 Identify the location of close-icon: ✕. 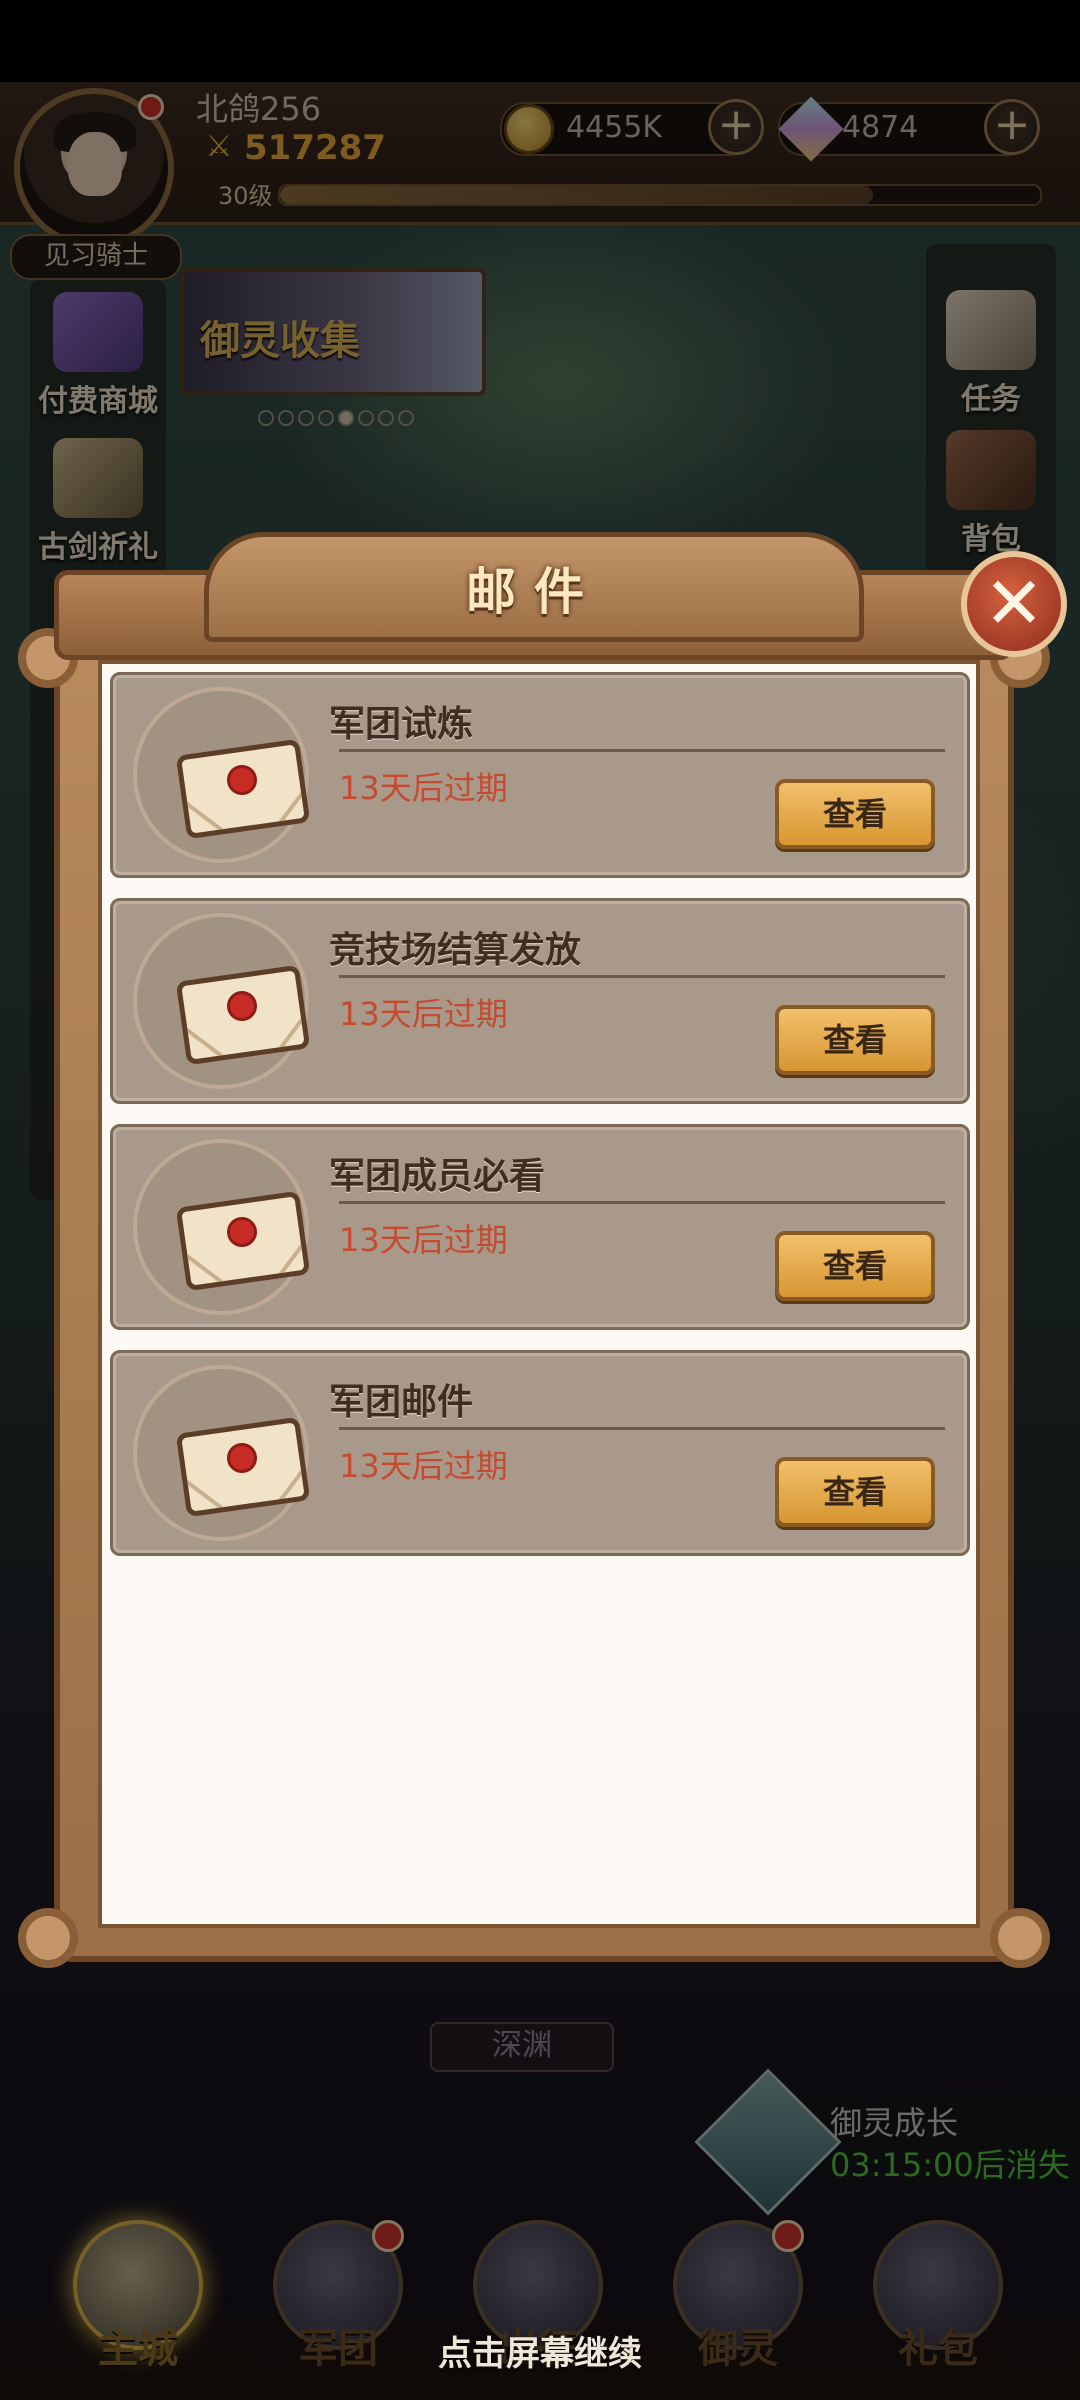
(1014, 603).